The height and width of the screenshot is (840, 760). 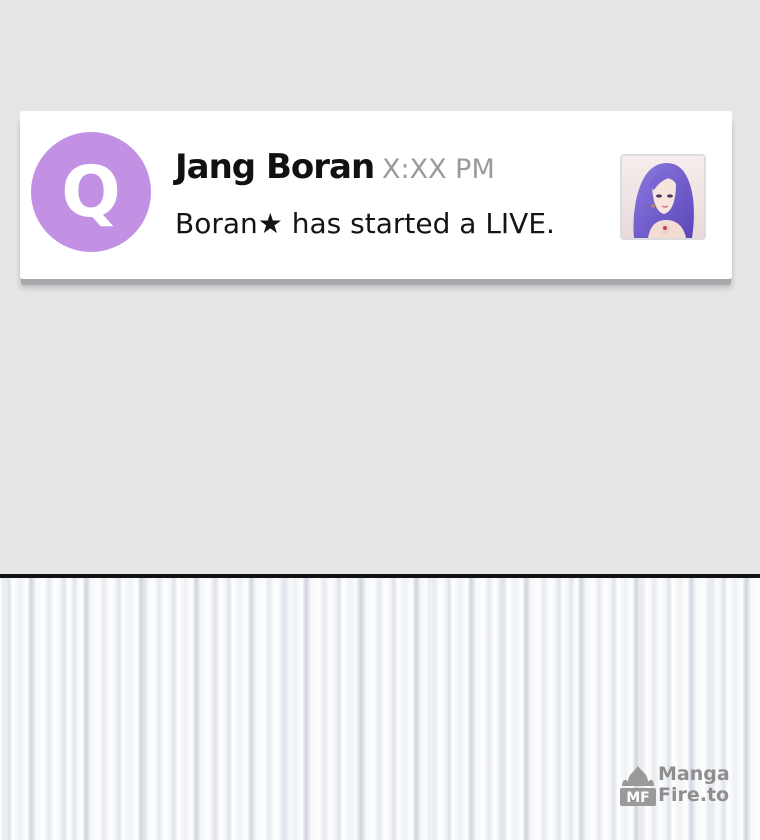 I want to click on flame-logo-icon: MF, so click(x=638, y=786).